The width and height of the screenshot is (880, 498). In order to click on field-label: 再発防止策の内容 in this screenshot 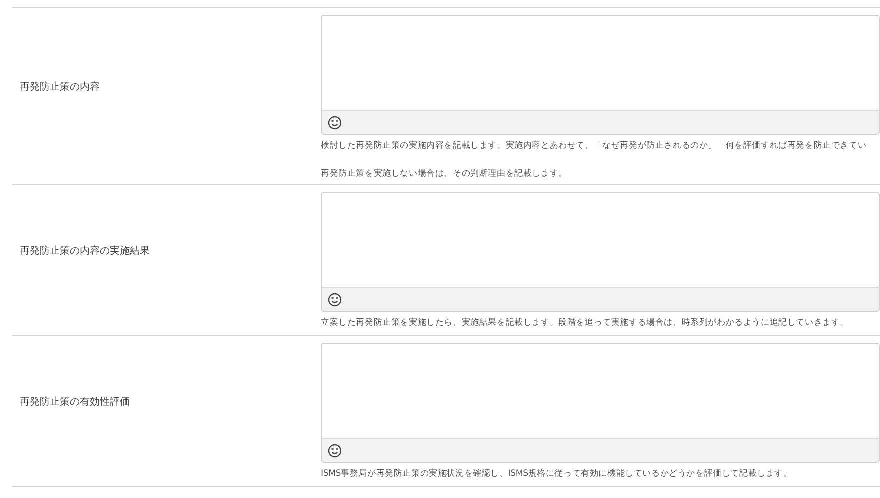, I will do `click(60, 87)`.